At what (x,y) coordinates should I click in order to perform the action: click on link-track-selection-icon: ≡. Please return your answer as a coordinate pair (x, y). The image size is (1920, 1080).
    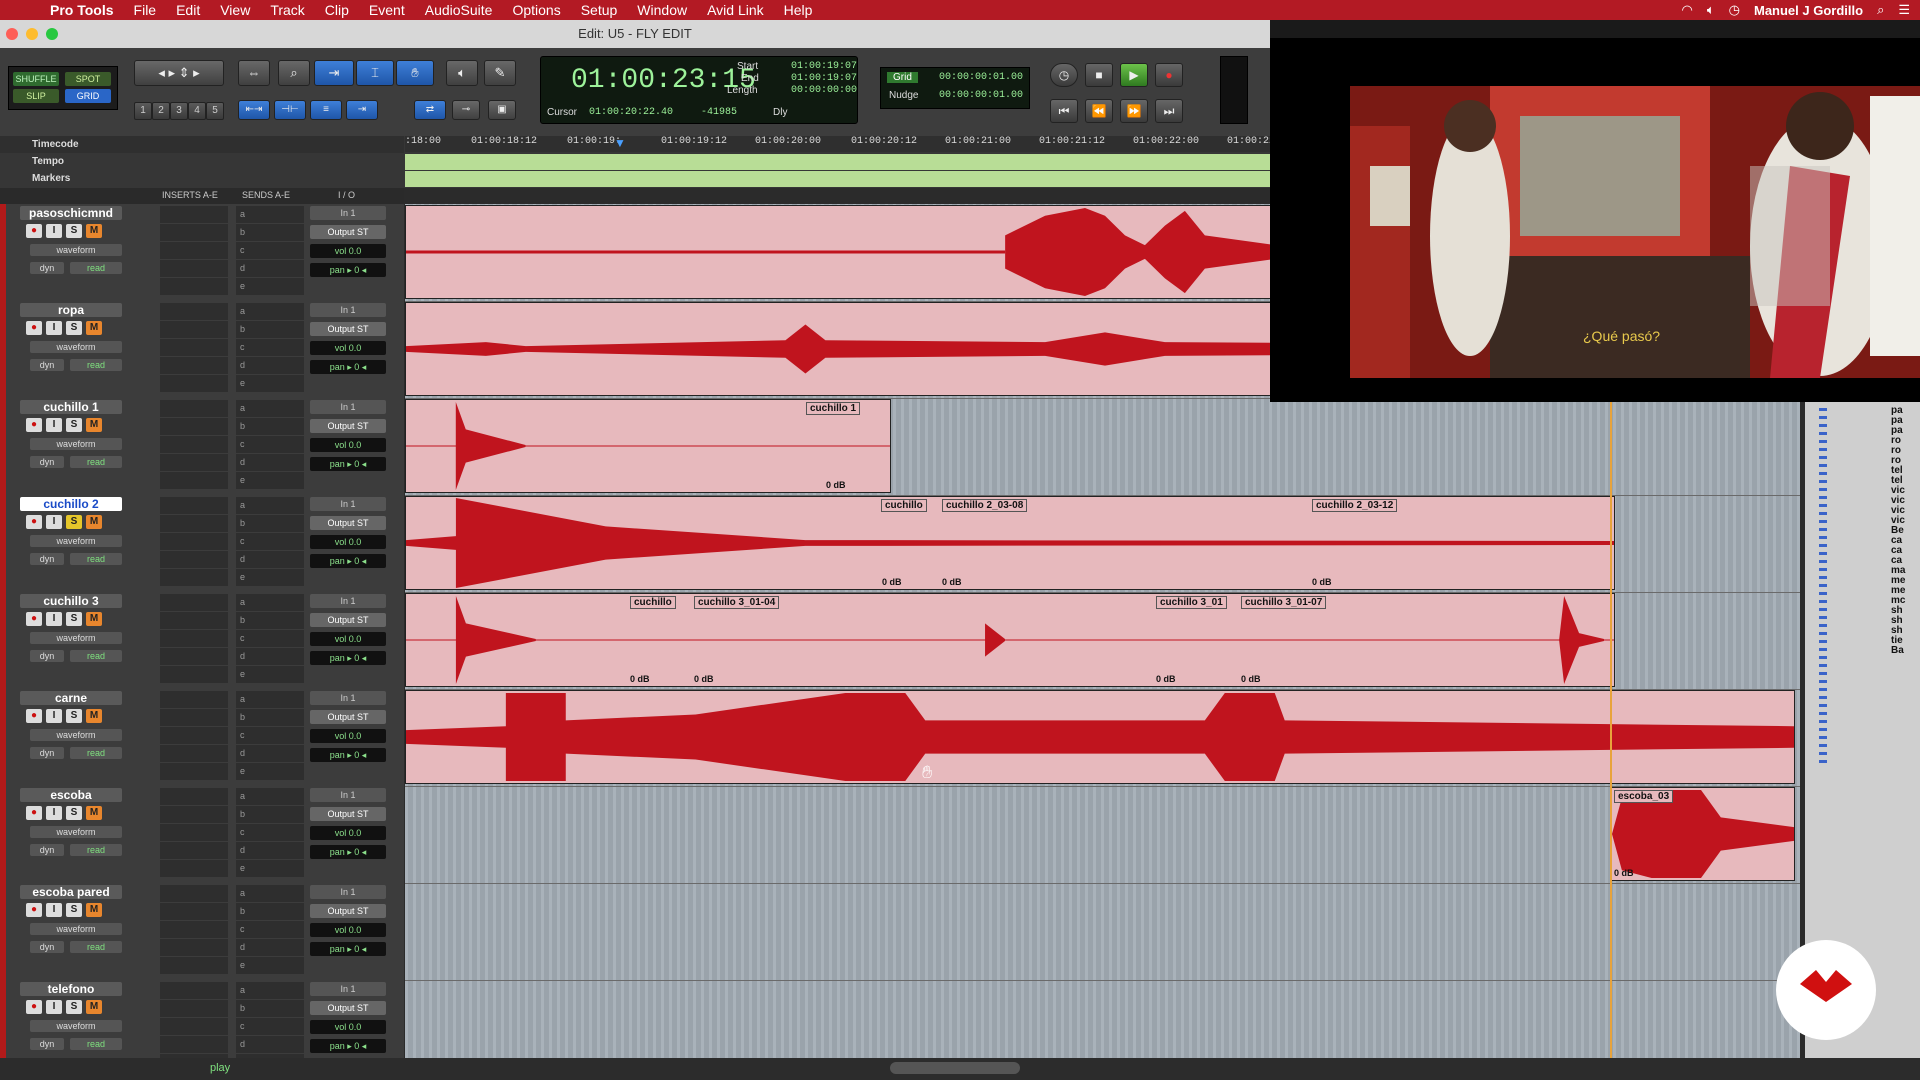
    Looking at the image, I should click on (326, 110).